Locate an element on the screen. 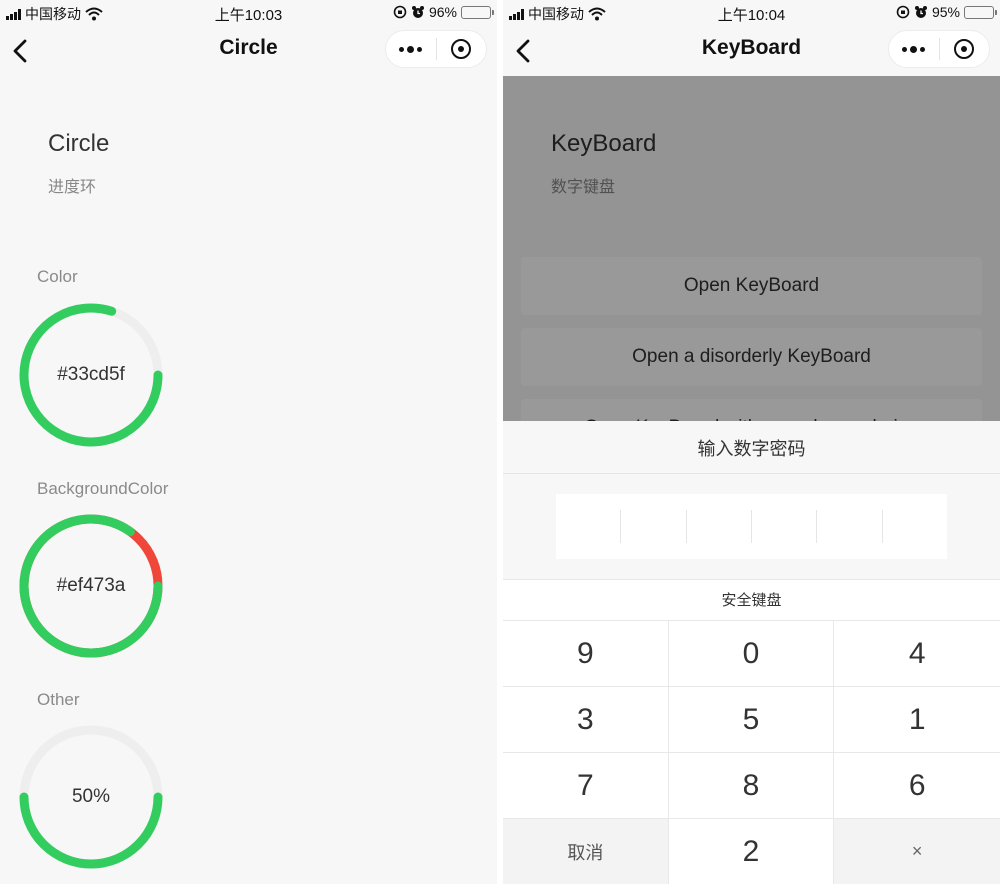  sheet-title: 输入数字密码 is located at coordinates (751, 449).